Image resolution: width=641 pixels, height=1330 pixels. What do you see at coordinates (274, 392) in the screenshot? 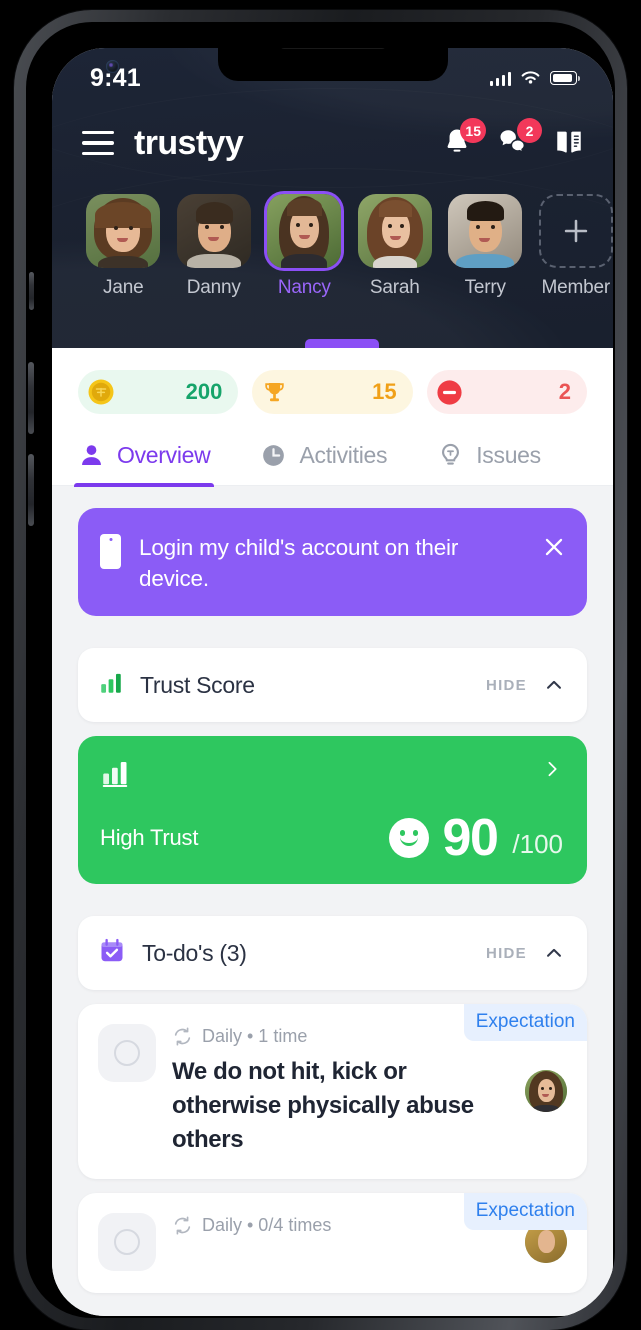
I see `trophy-icon` at bounding box center [274, 392].